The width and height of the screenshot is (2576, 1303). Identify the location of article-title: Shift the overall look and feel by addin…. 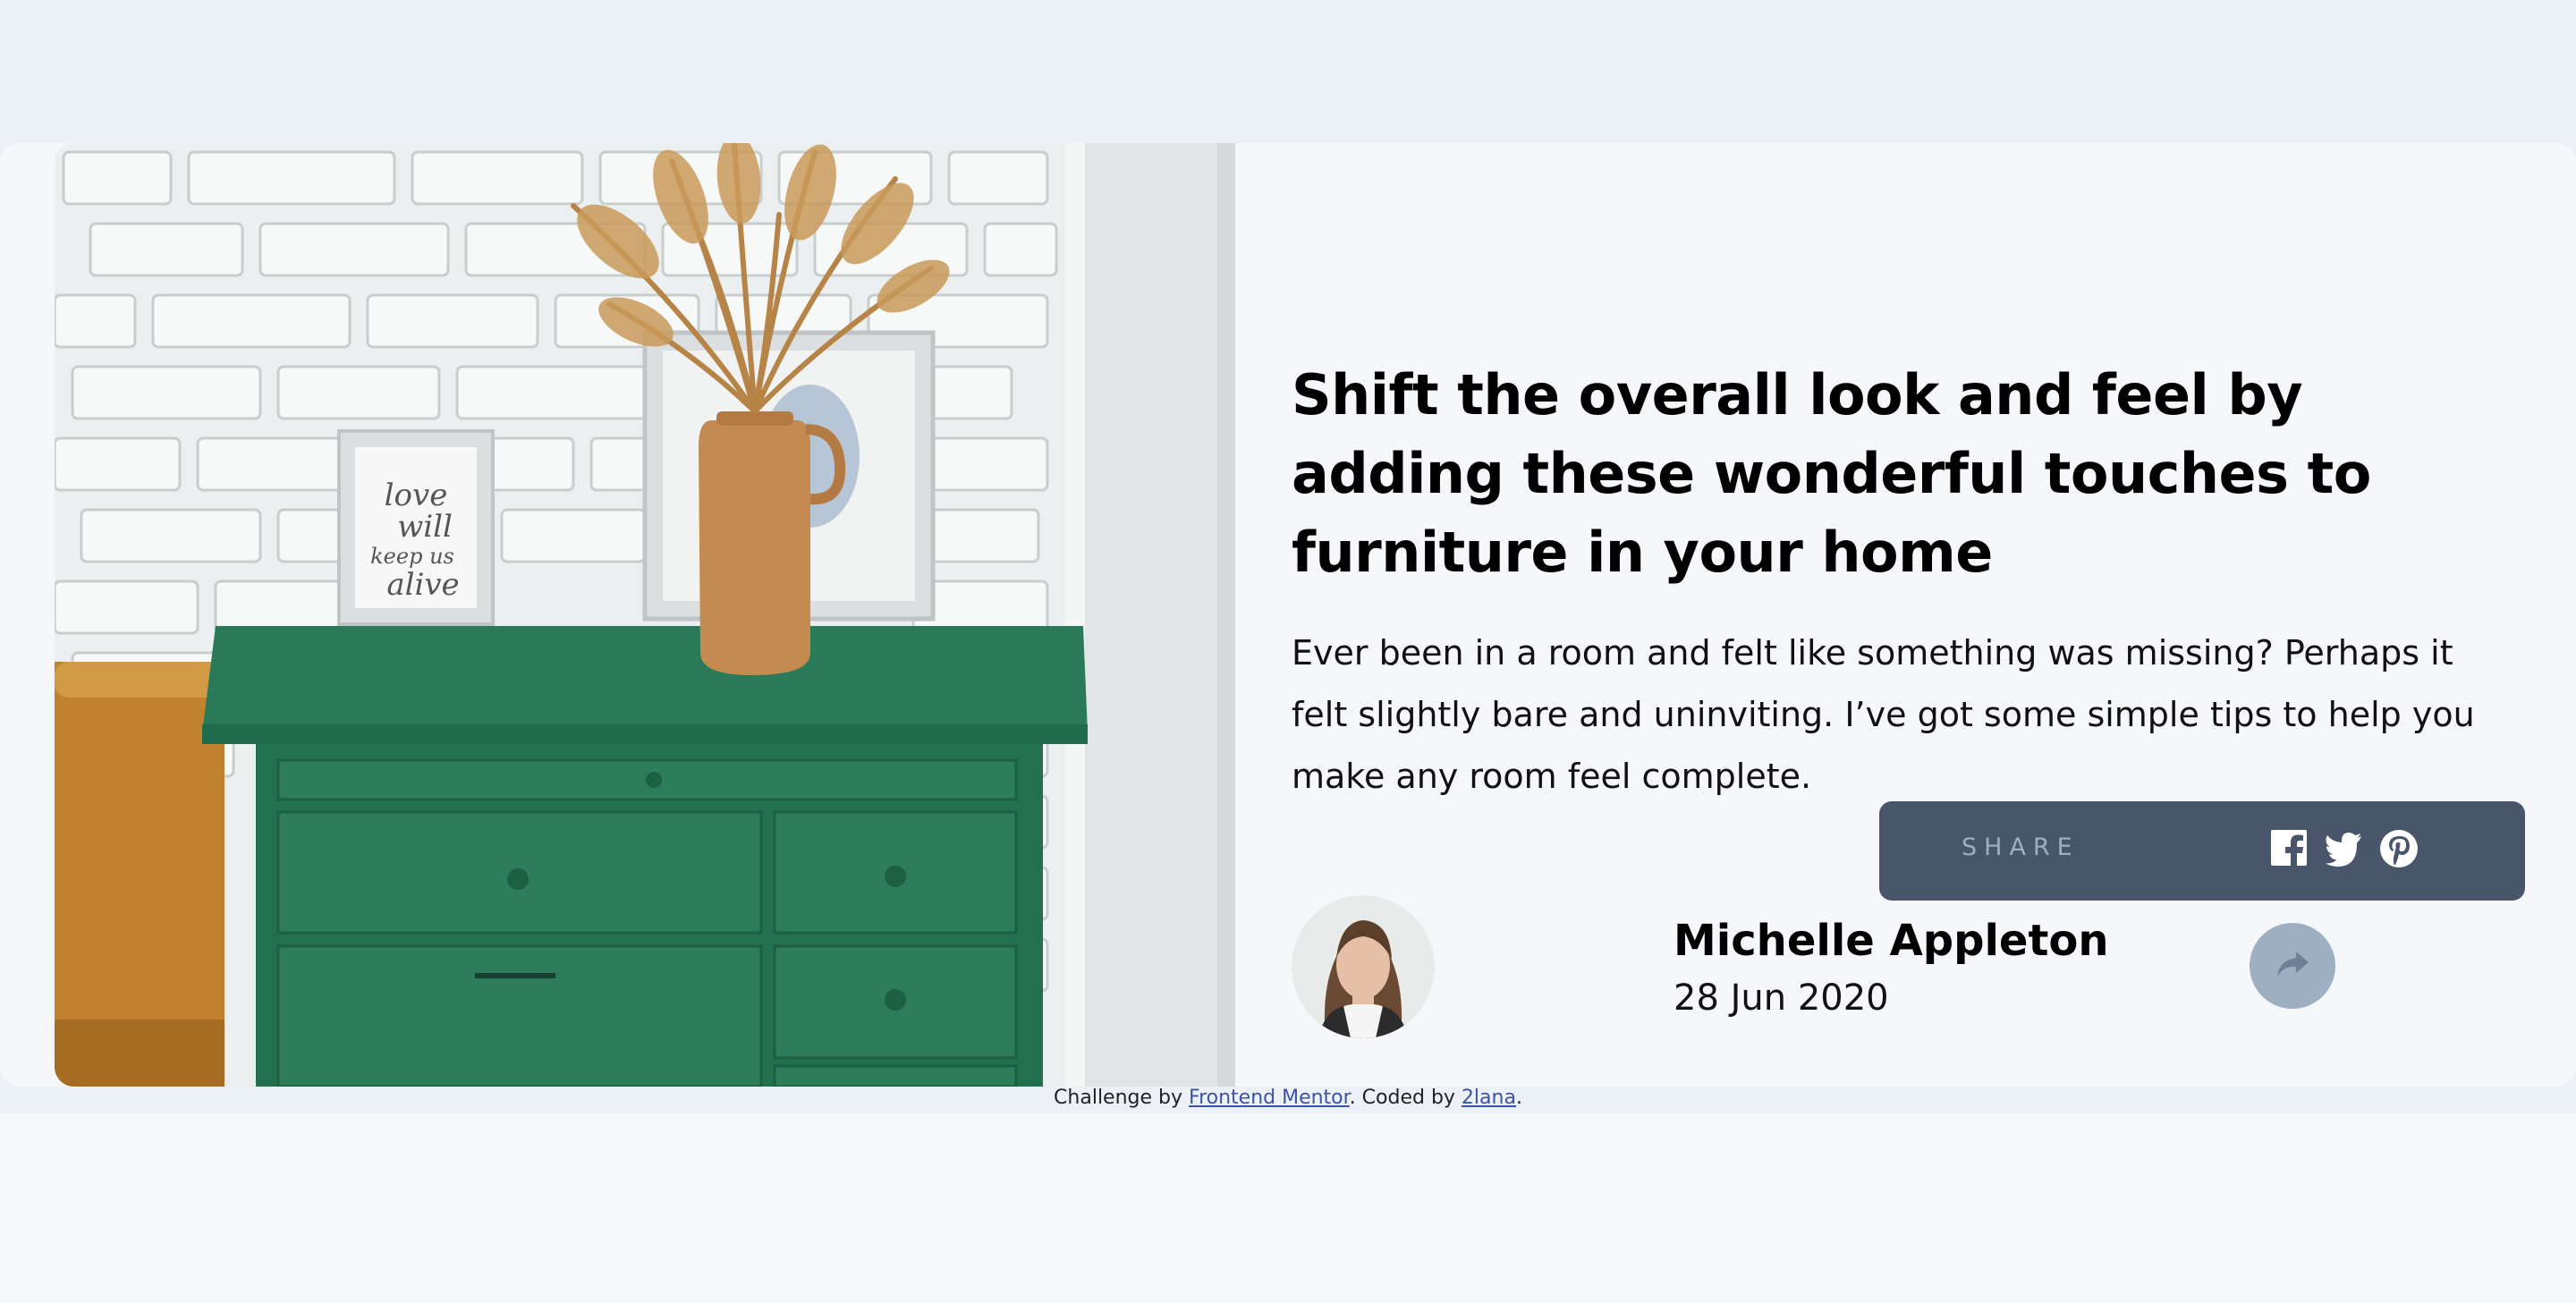
(1831, 474).